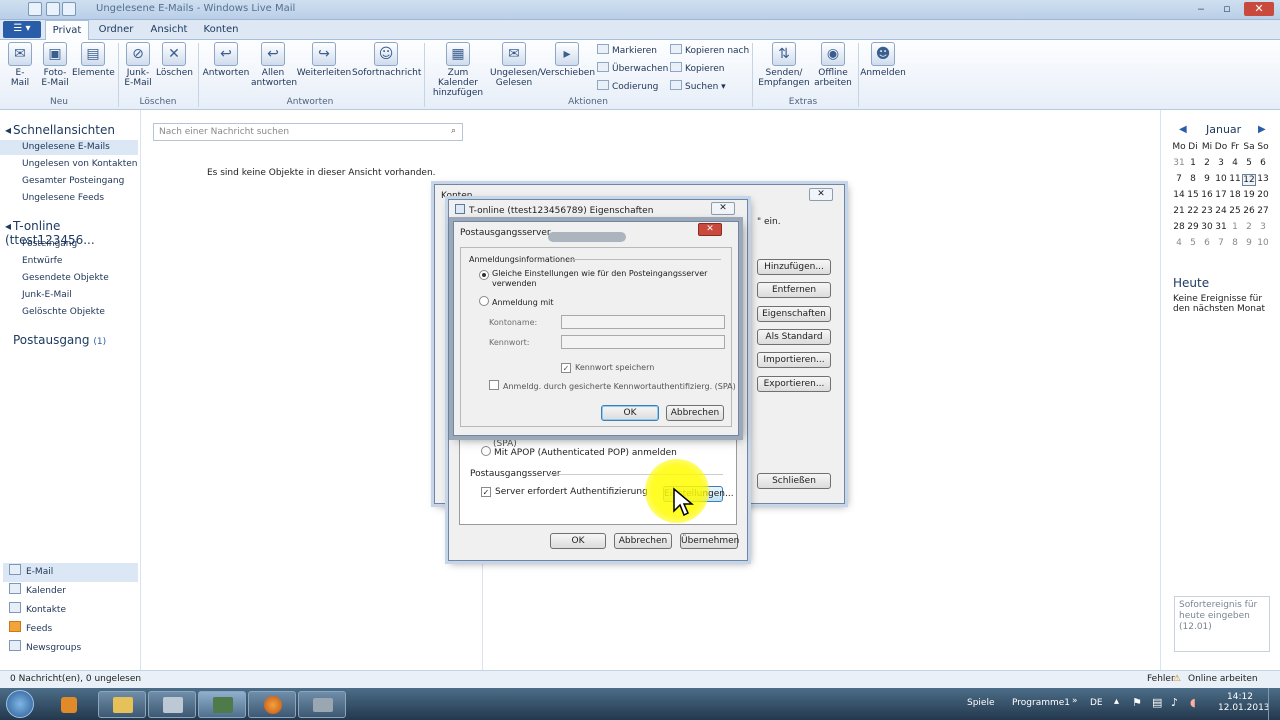 Image resolution: width=1280 pixels, height=720 pixels. Describe the element at coordinates (308, 132) in the screenshot. I see `search-input: Nach einer Nachricht suchen ⌕` at that location.